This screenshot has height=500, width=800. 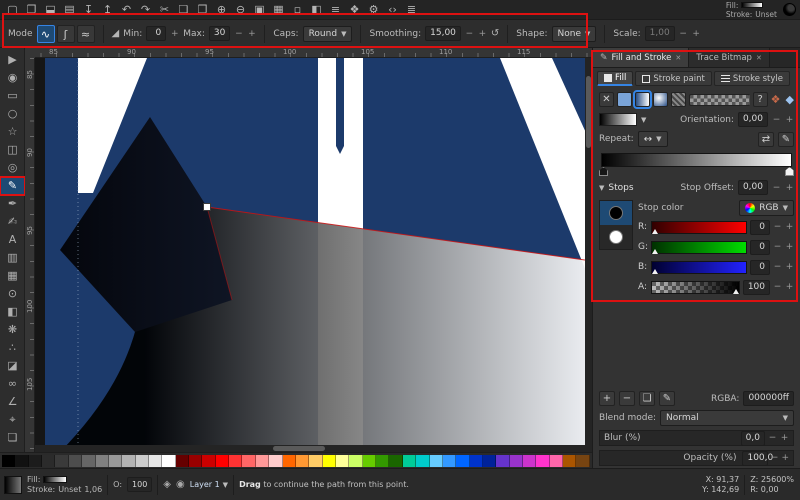 What do you see at coordinates (251, 34) in the screenshot?
I see `max-plus: +` at bounding box center [251, 34].